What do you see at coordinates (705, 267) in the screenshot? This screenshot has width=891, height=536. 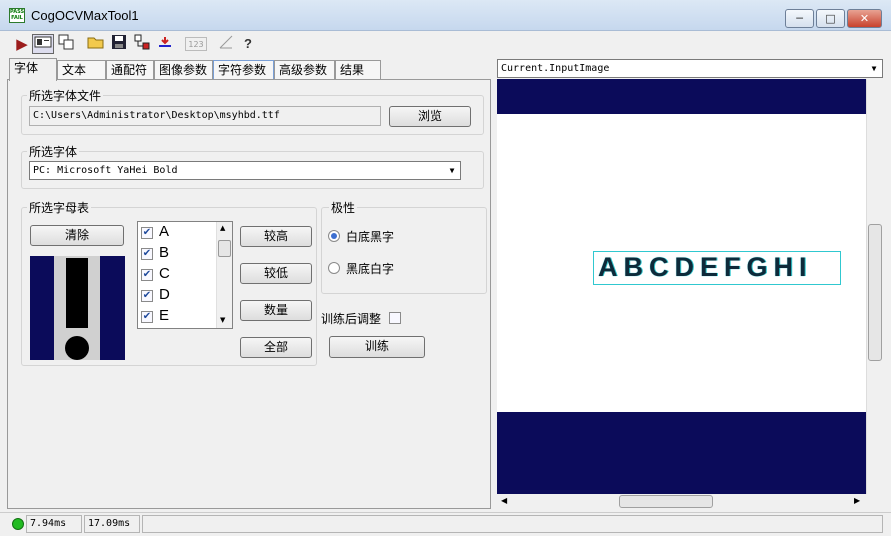 I see `sample-text: ABCDEFGHI` at bounding box center [705, 267].